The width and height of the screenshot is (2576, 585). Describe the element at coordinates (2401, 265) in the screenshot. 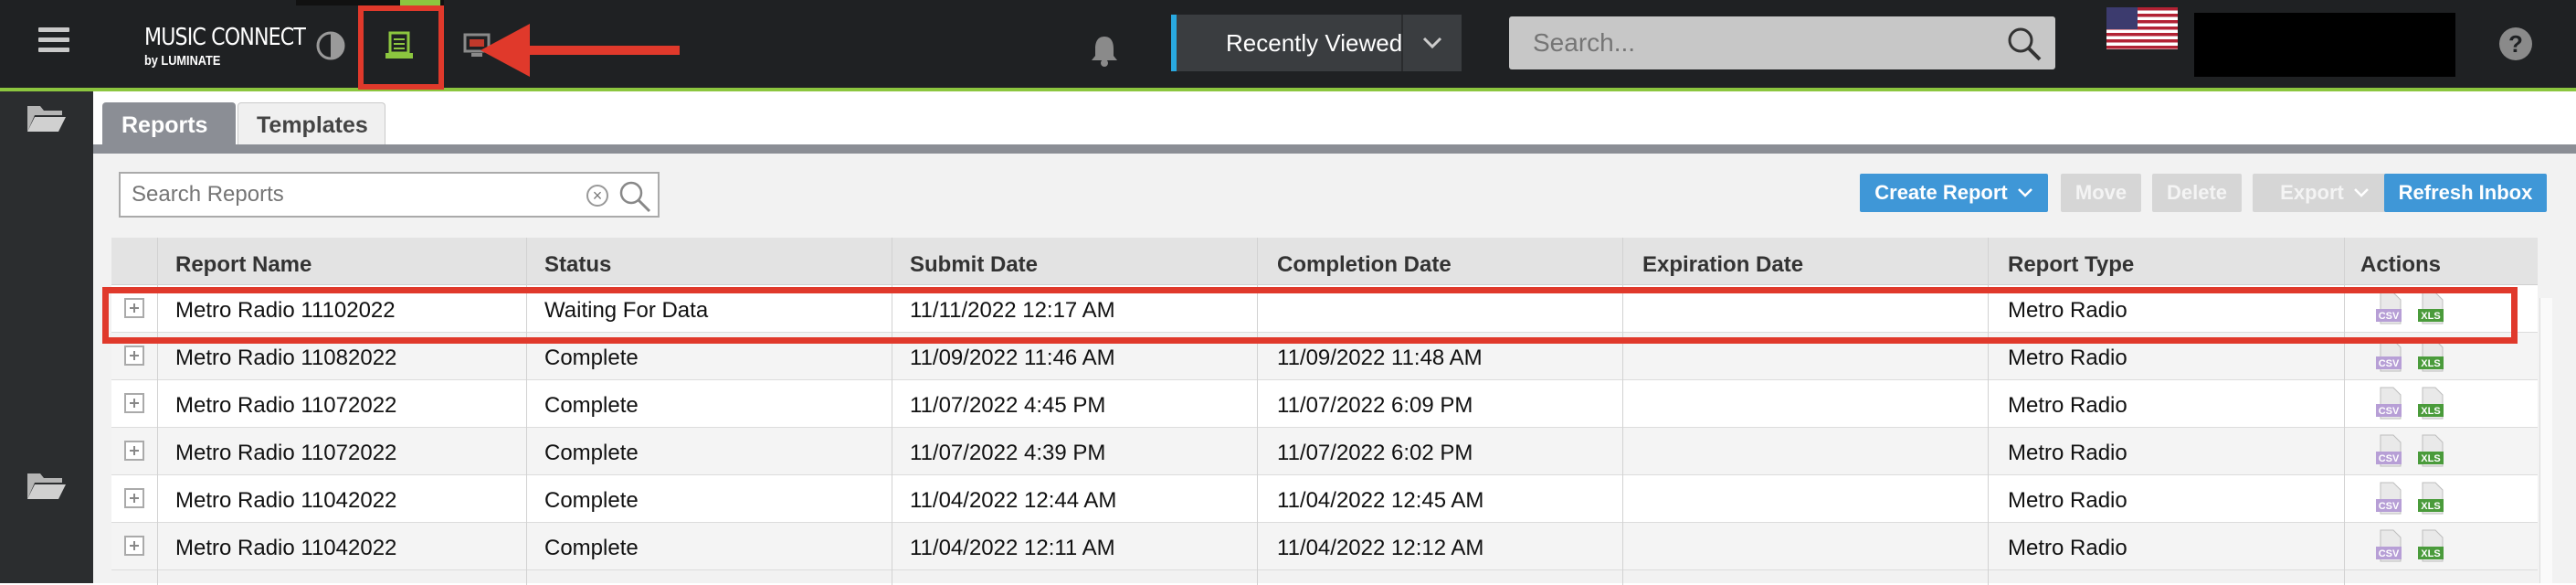

I see `column-header-actions: Actions` at that location.